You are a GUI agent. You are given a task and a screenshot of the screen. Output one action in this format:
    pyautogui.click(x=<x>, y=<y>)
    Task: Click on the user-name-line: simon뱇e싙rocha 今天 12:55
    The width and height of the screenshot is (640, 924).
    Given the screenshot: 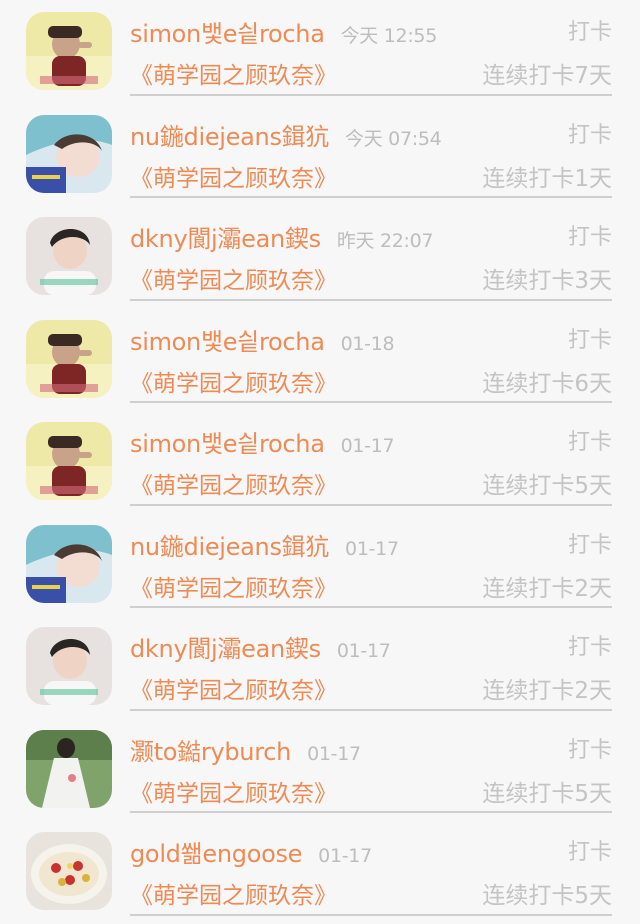 What is the action you would take?
    pyautogui.click(x=283, y=31)
    